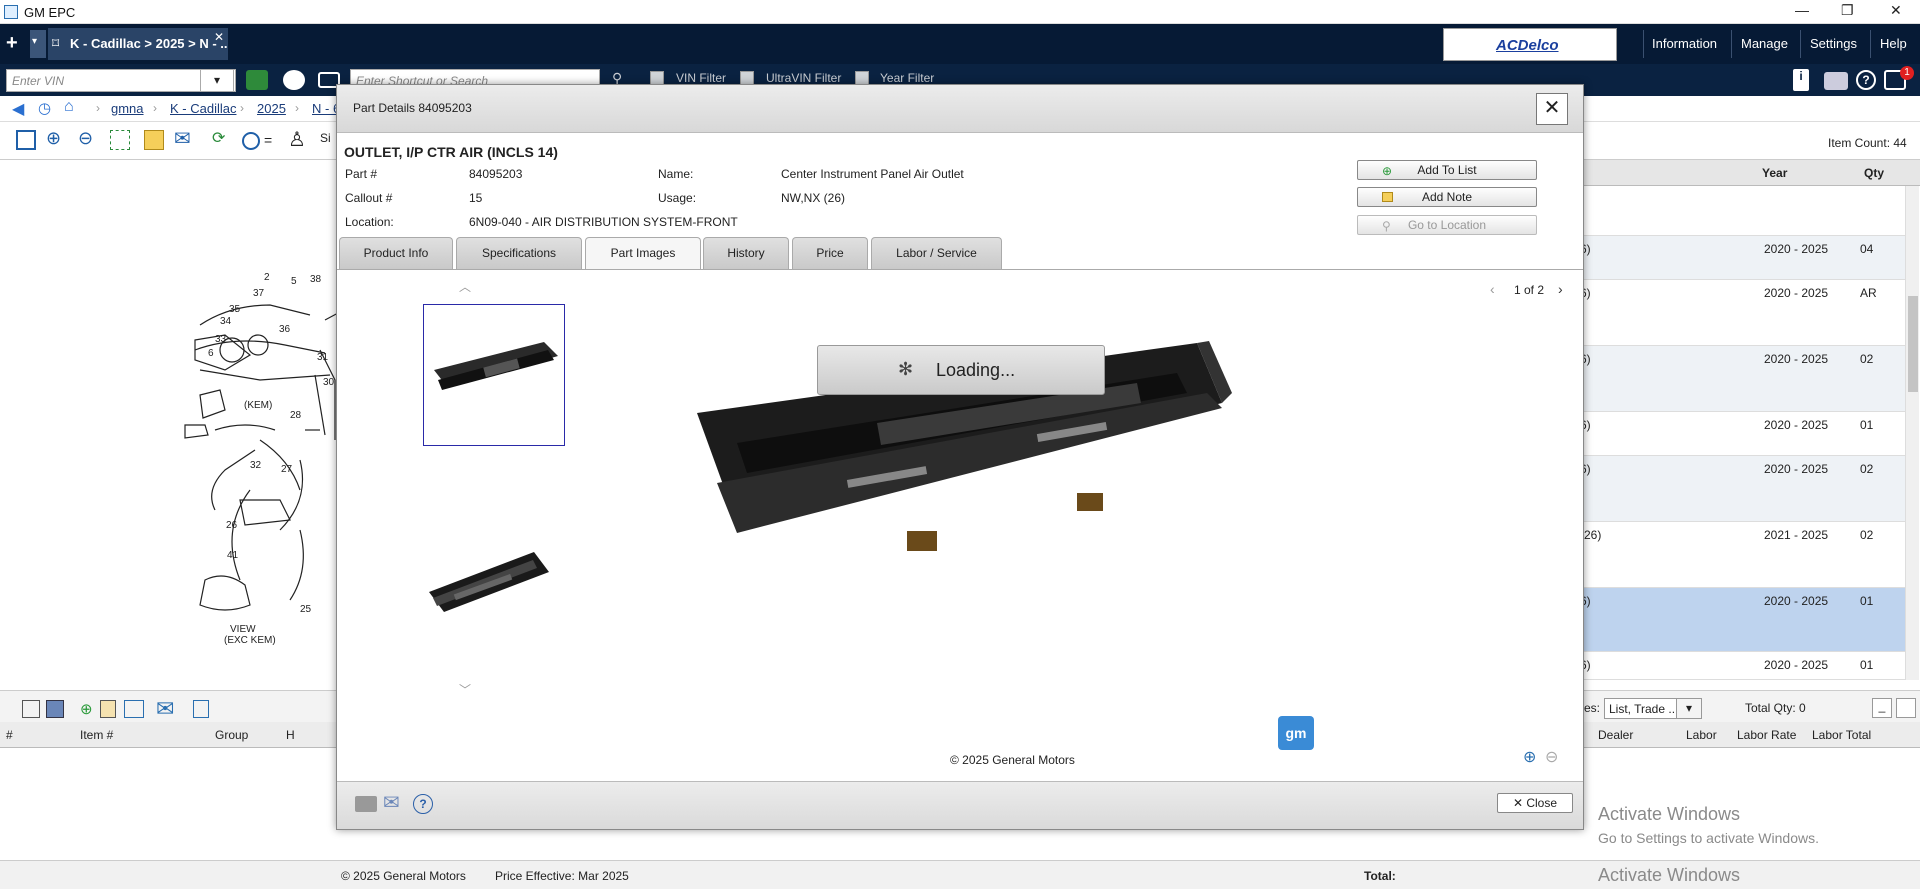 The width and height of the screenshot is (1920, 889). I want to click on year-filter-checkbox, so click(862, 78).